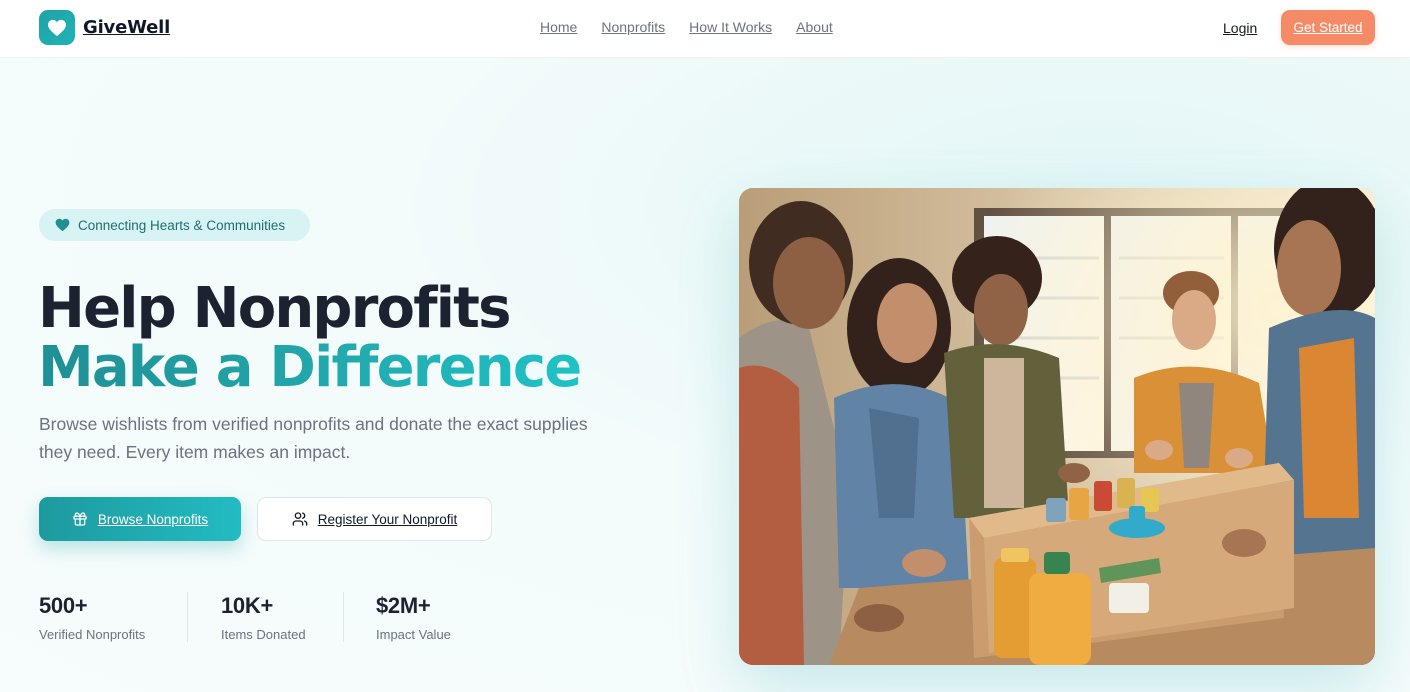 The height and width of the screenshot is (692, 1410). I want to click on nav-link-how-it-works: How It Works, so click(730, 27).